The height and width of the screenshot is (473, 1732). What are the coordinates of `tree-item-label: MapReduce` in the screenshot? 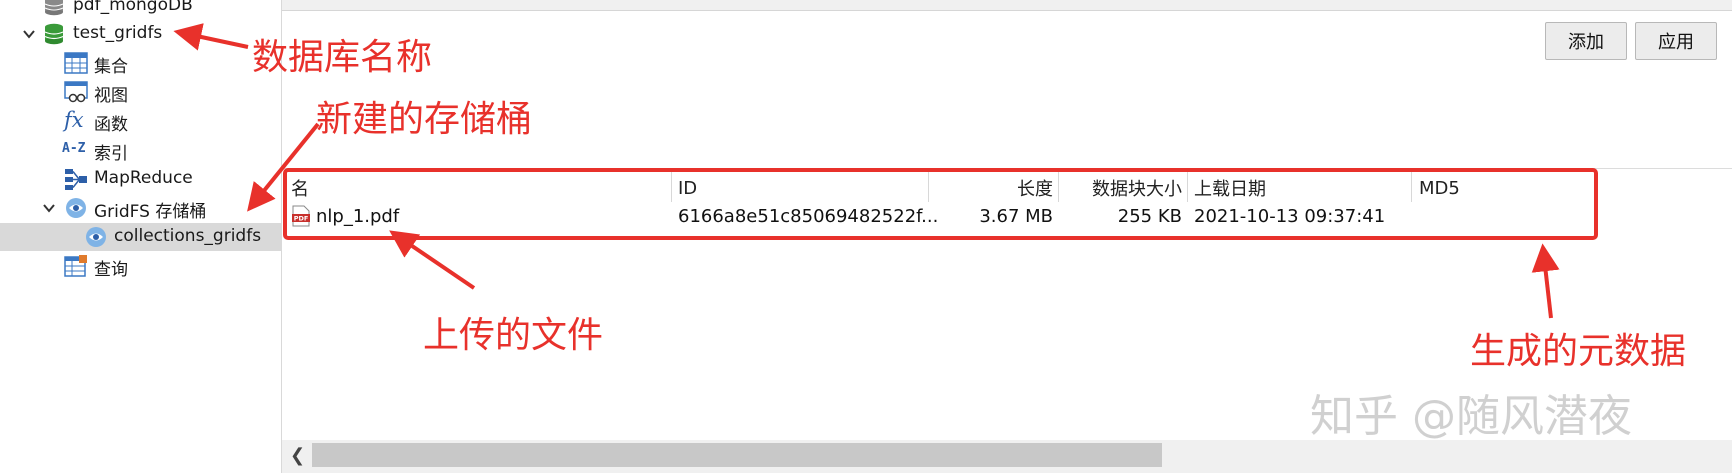 It's located at (143, 178).